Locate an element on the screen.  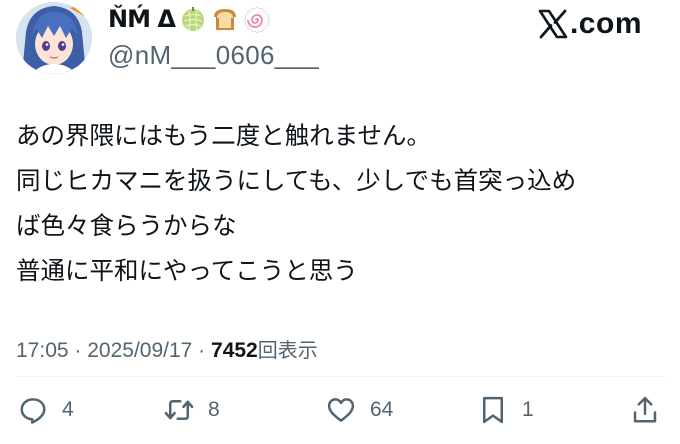
display-name: ŇḾ Δ is located at coordinates (189, 19).